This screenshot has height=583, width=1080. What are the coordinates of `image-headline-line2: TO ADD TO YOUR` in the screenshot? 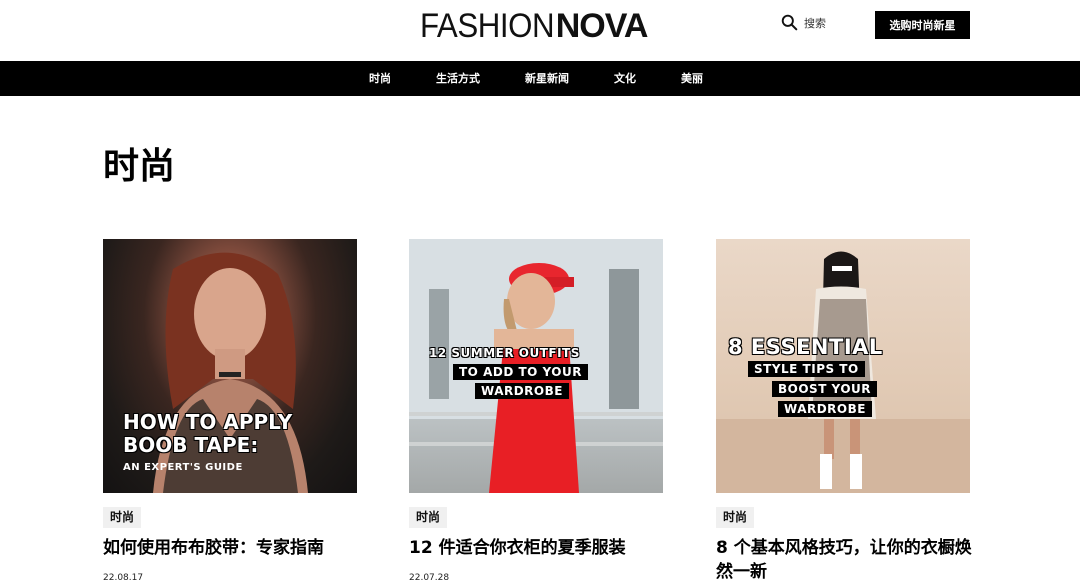 It's located at (520, 372).